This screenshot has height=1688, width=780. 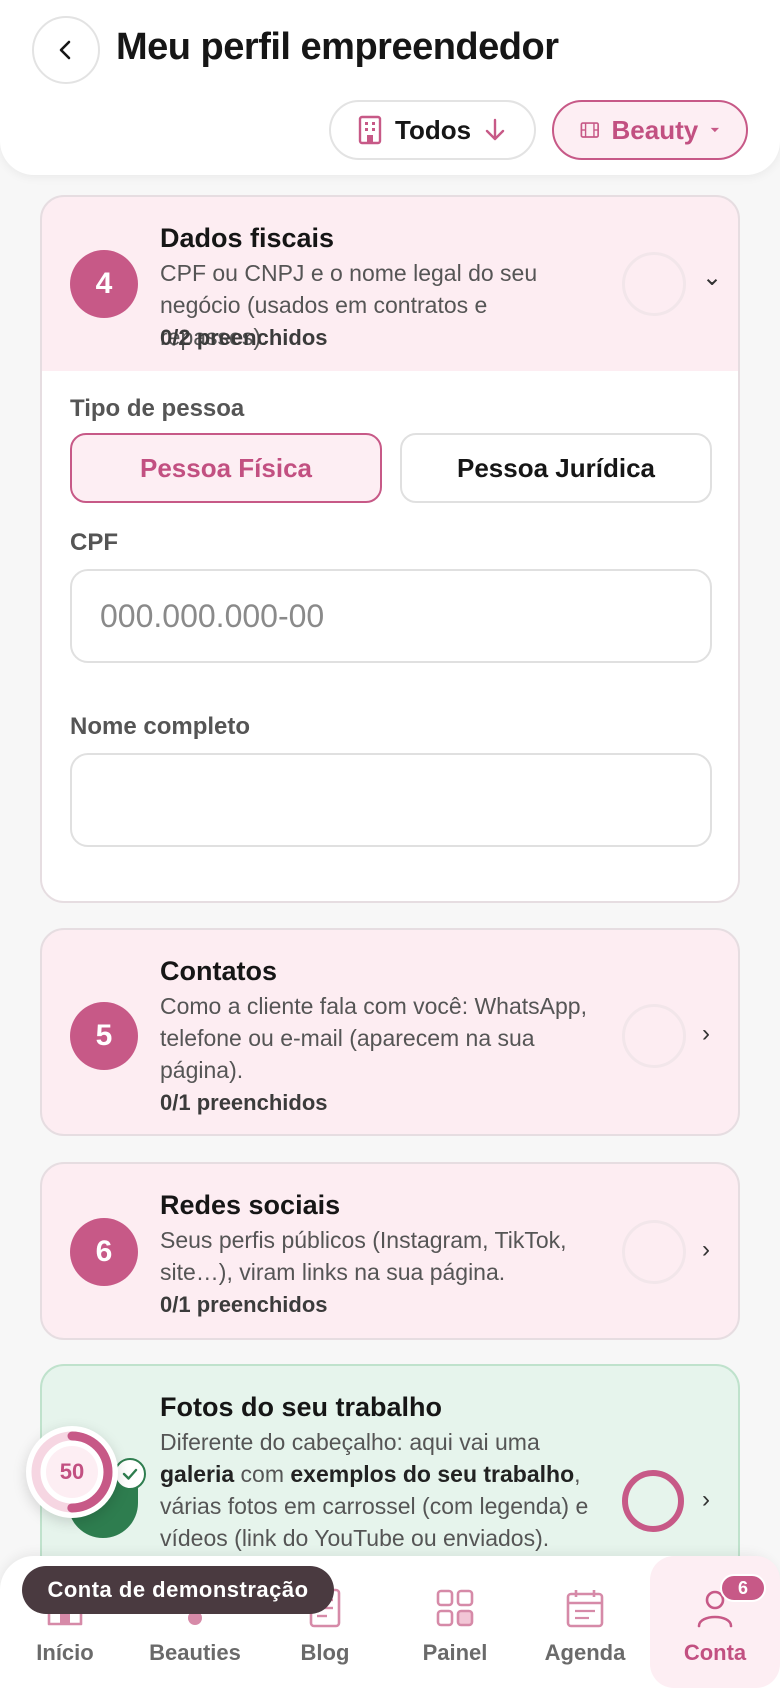 I want to click on cpf-input, so click(x=391, y=616).